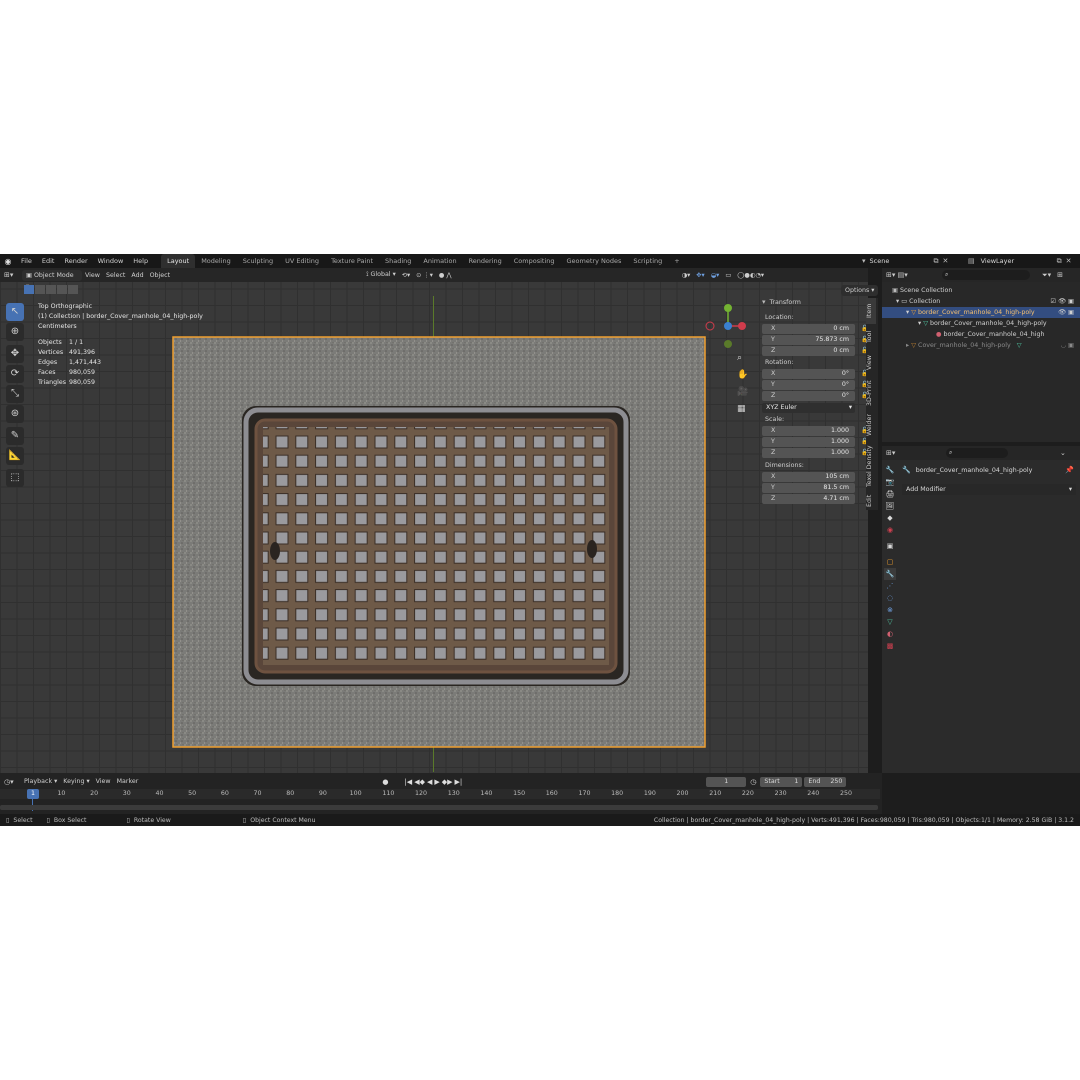 This screenshot has width=1080, height=1080. Describe the element at coordinates (989, 489) in the screenshot. I see `add-modifier-dropdown: Add Modifier ▾` at that location.